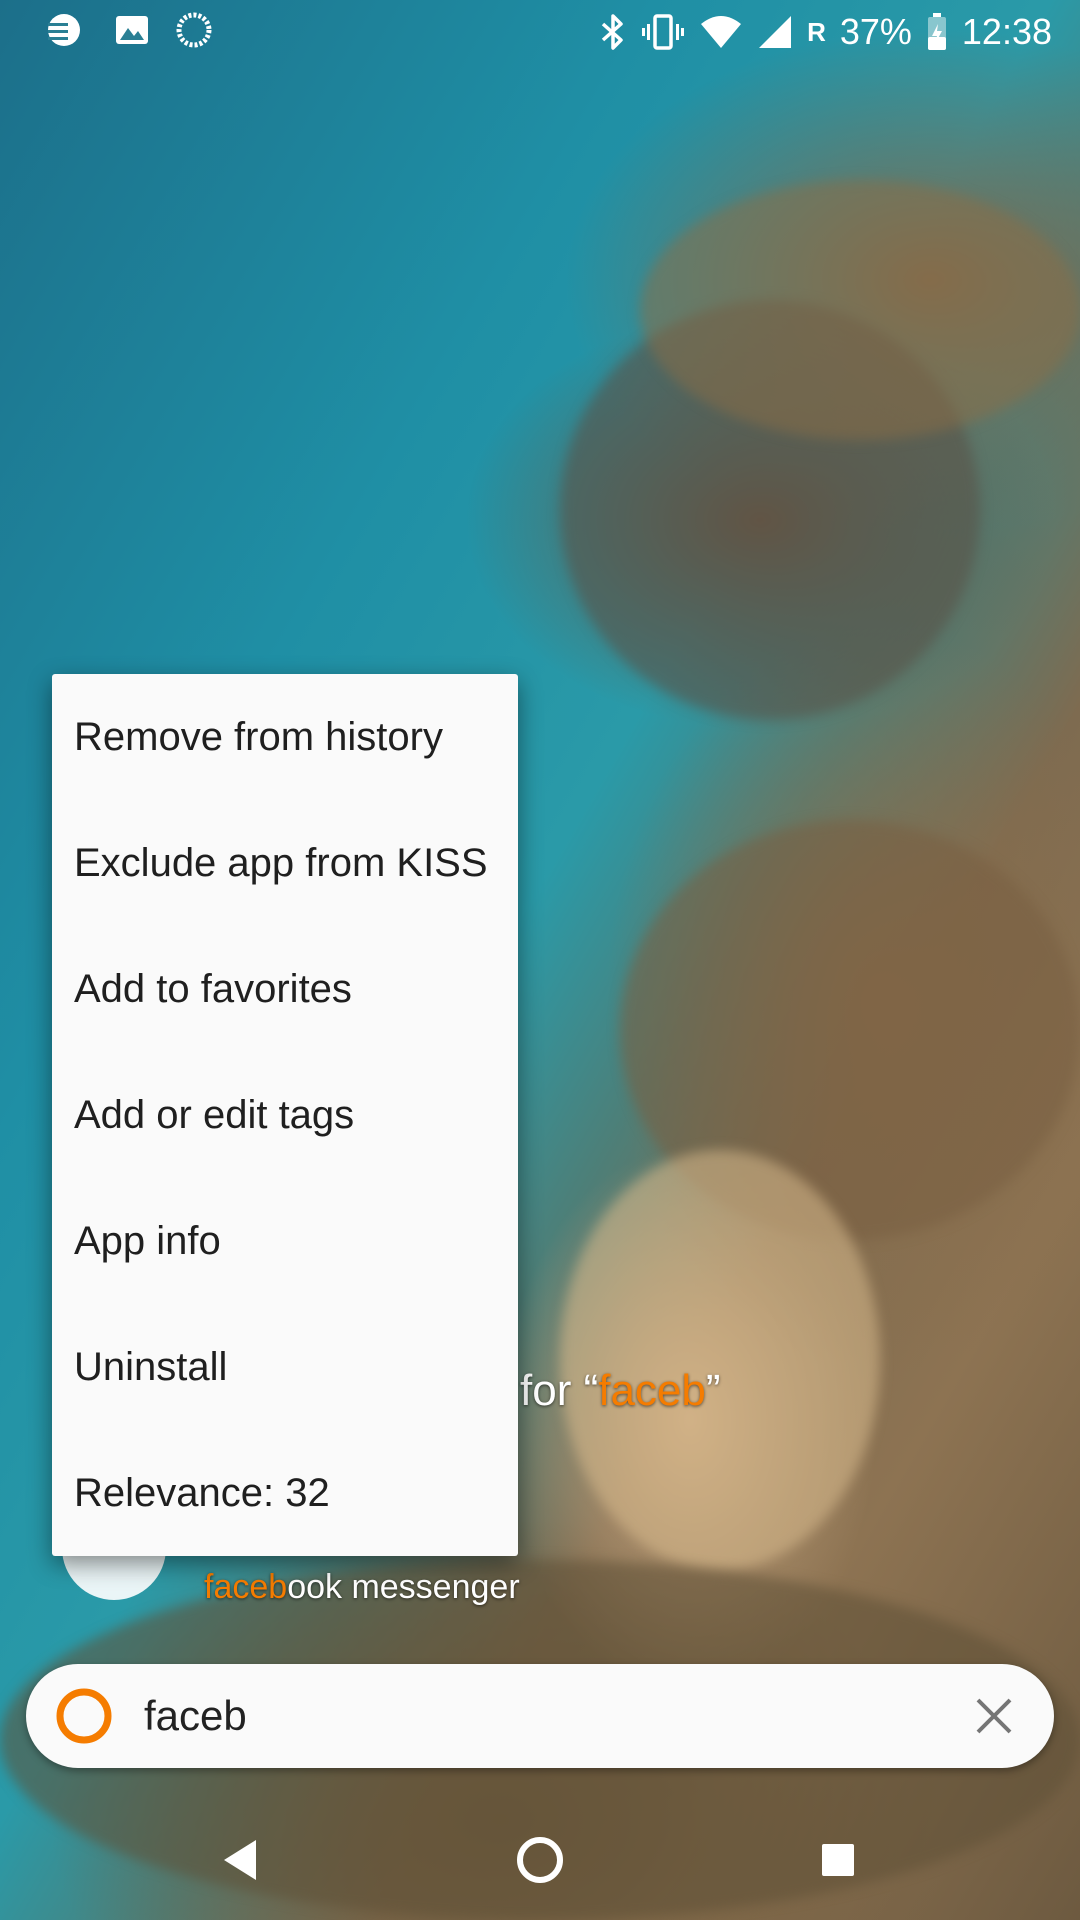  I want to click on battery-icon, so click(936, 31).